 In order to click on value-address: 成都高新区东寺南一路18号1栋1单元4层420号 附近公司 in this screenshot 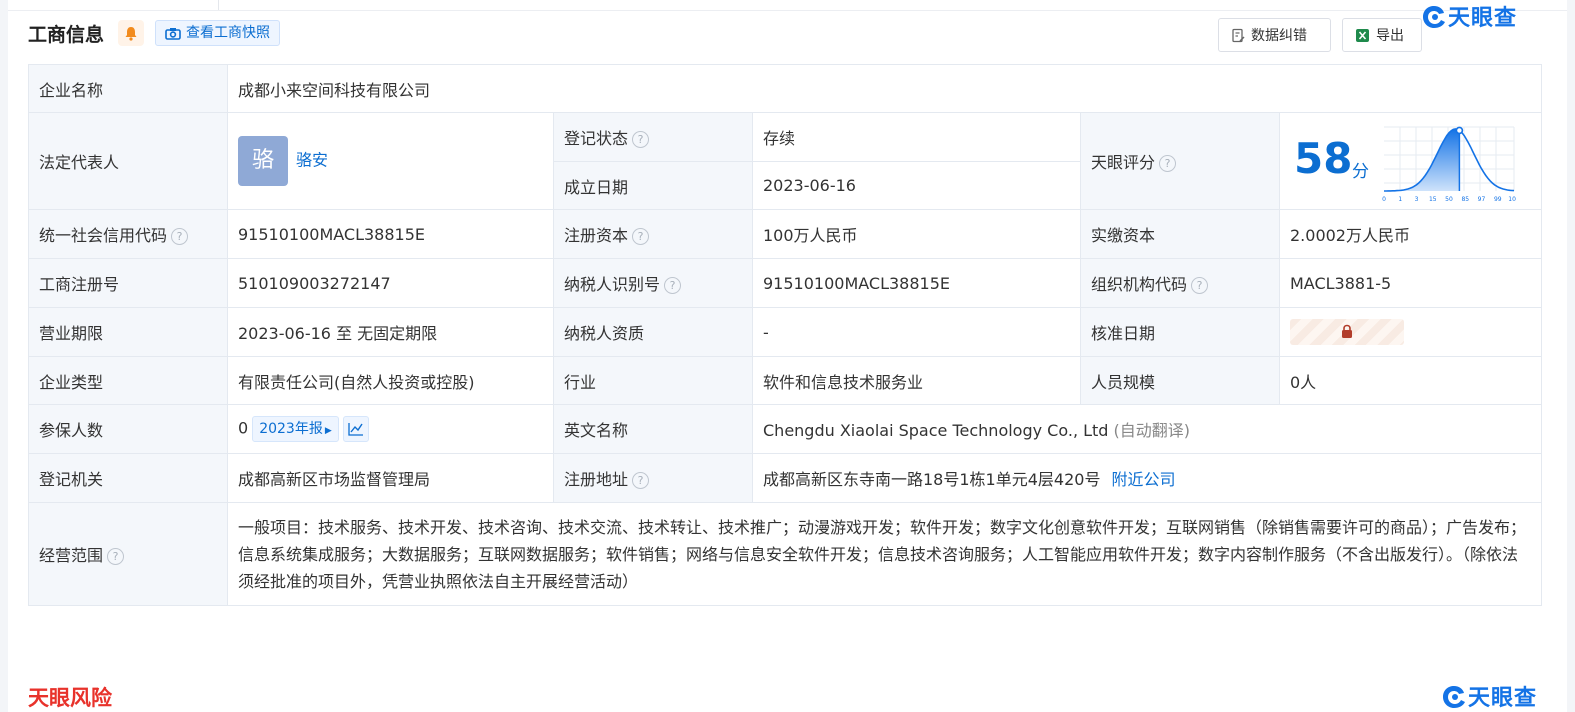, I will do `click(1147, 478)`.